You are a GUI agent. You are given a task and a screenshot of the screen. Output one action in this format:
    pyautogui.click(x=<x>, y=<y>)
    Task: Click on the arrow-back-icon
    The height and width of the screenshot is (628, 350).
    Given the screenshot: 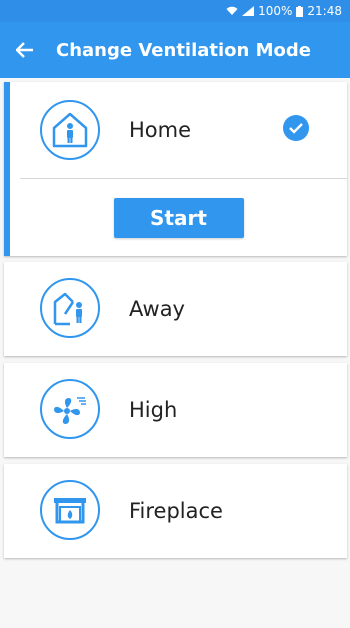 What is the action you would take?
    pyautogui.click(x=24, y=50)
    